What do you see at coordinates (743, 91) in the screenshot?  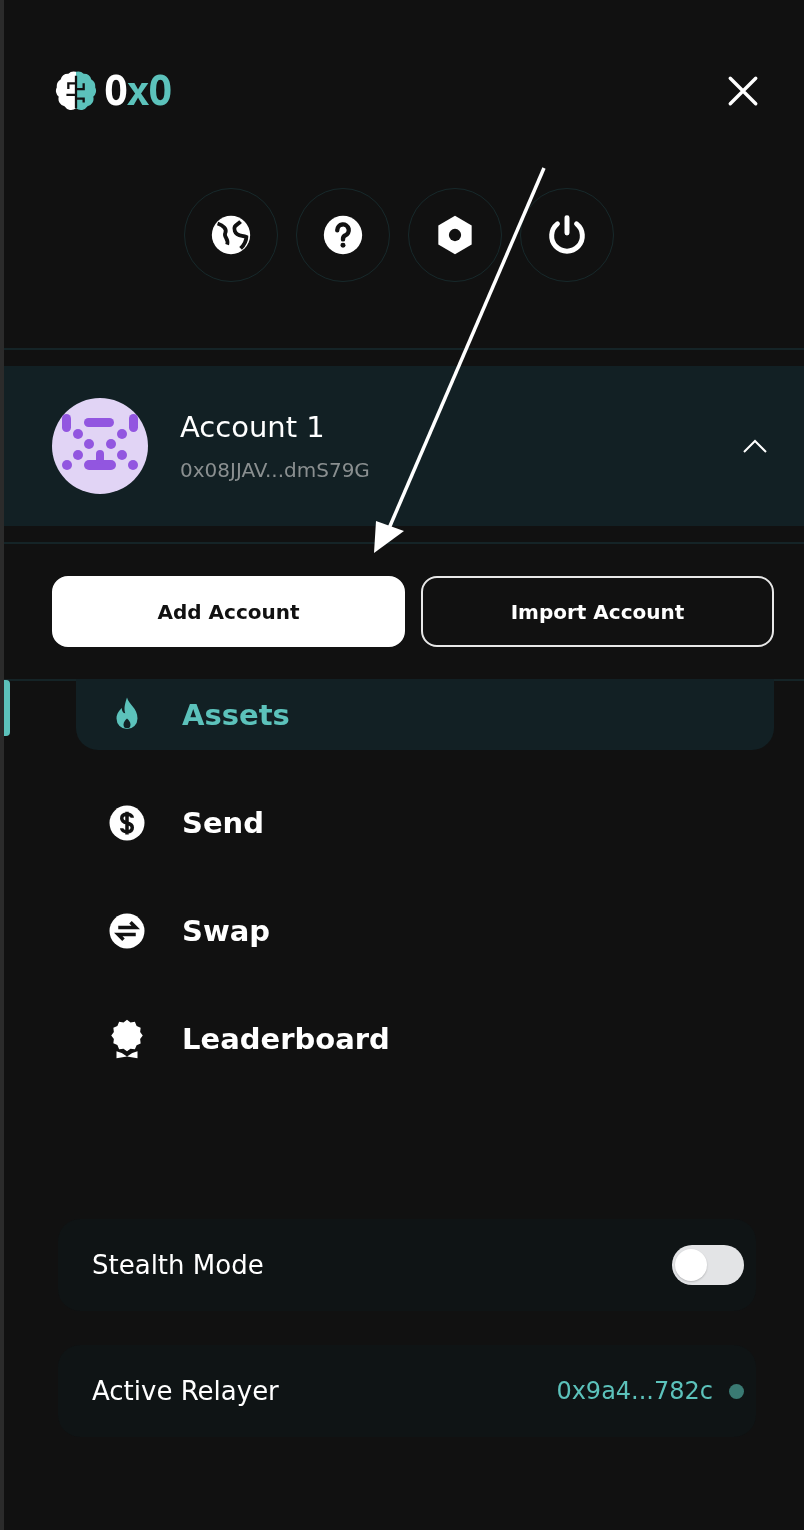 I see `close-icon` at bounding box center [743, 91].